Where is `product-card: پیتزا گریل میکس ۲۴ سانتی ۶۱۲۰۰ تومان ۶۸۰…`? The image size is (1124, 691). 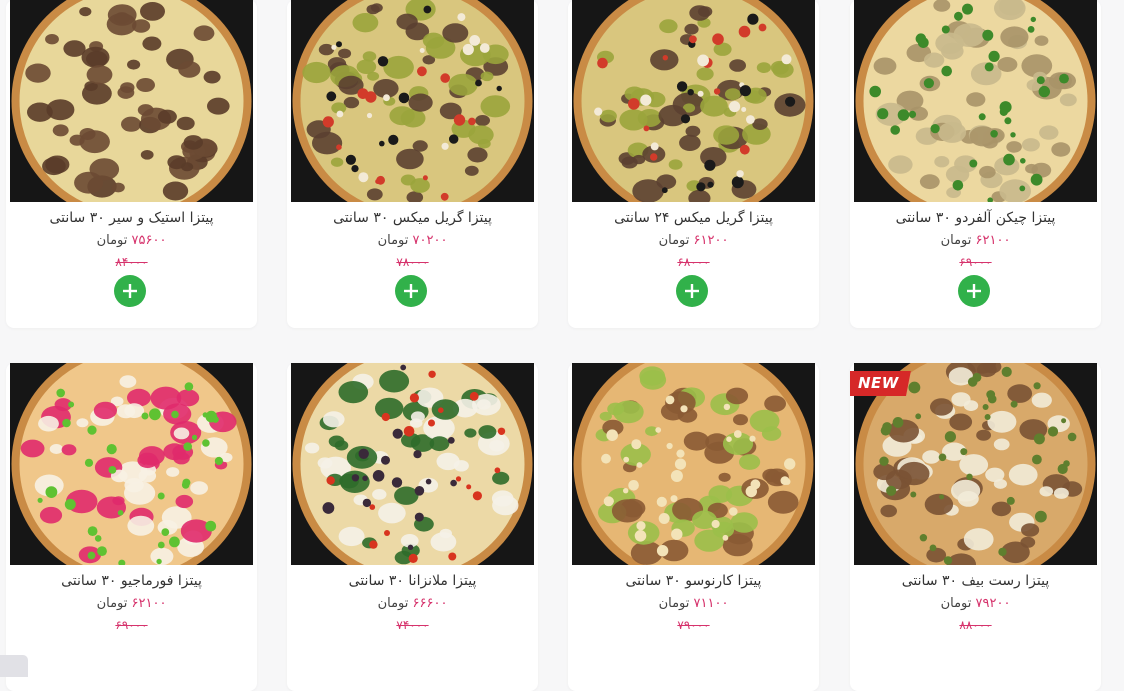
product-card: پیتزا گریل میکس ۲۴ سانتی ۶۱۲۰۰ تومان ۶۸۰… is located at coordinates (693, 164).